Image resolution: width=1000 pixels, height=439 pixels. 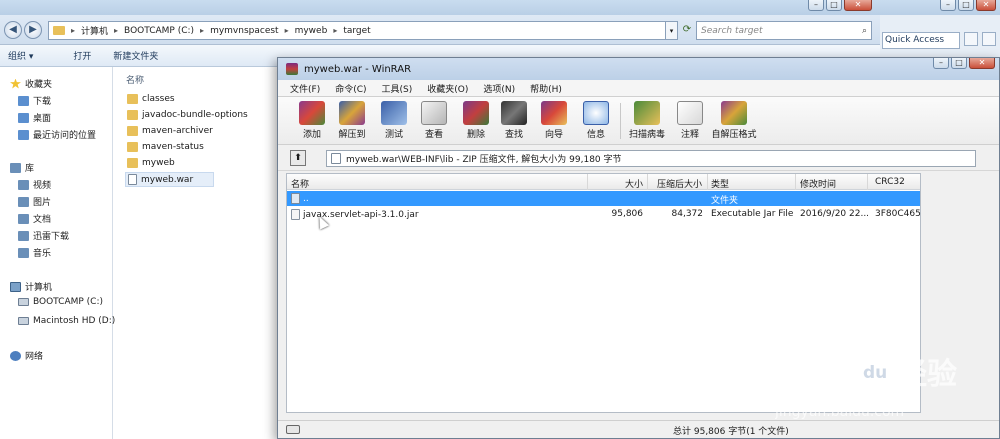 I want to click on breadcrumb-target: target, so click(x=356, y=31).